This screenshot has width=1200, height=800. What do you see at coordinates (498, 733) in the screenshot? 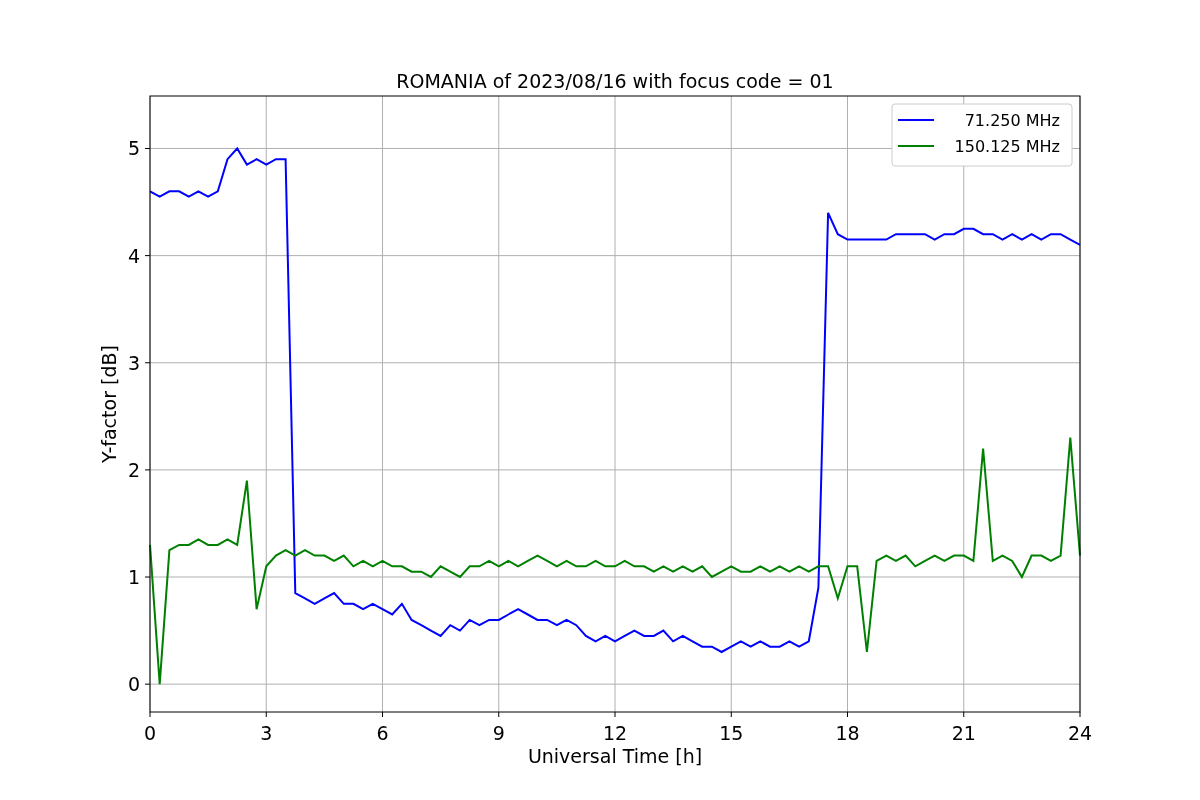
I see `x-tick-label: 9` at bounding box center [498, 733].